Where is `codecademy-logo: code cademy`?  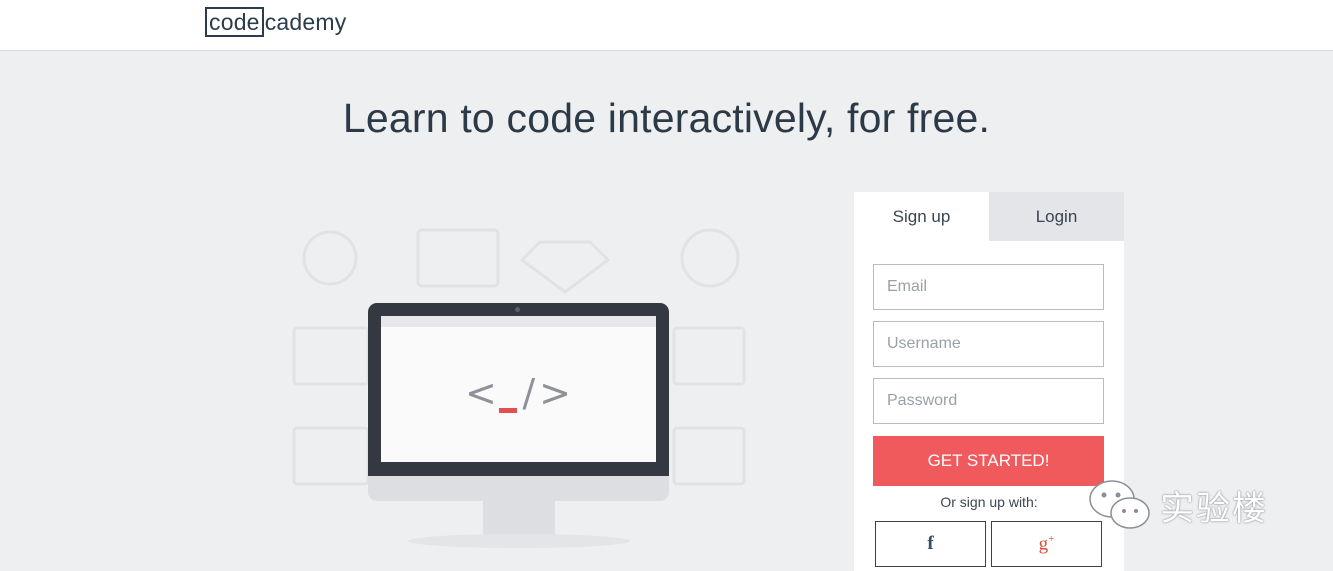
codecademy-logo: code cademy is located at coordinates (275, 22).